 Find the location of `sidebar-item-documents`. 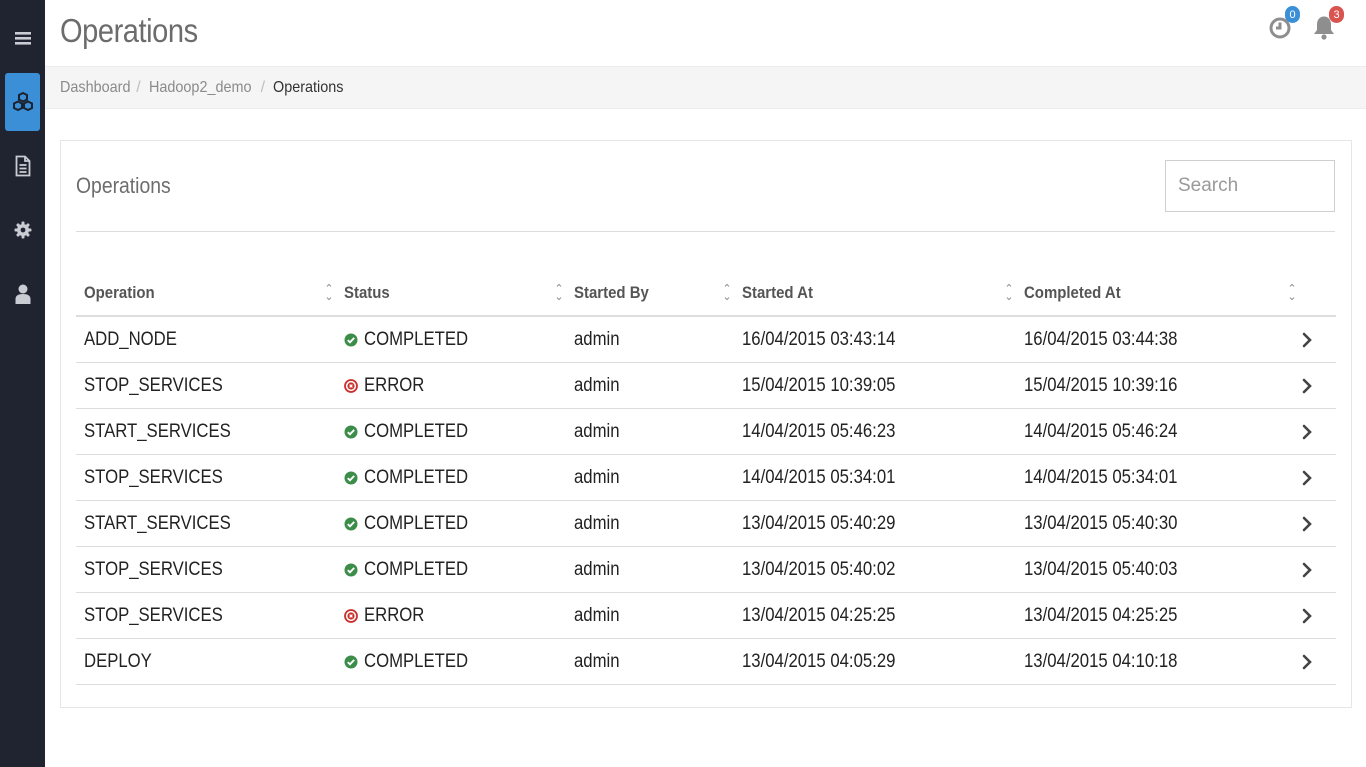

sidebar-item-documents is located at coordinates (22, 166).